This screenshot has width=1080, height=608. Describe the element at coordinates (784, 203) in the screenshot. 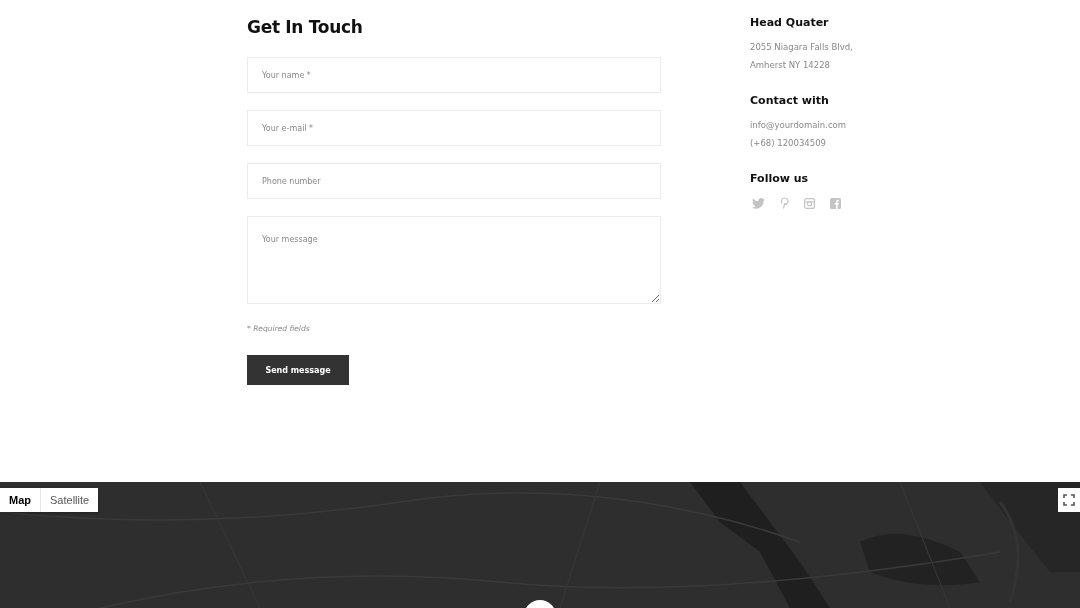

I see `pinterest-icon` at that location.